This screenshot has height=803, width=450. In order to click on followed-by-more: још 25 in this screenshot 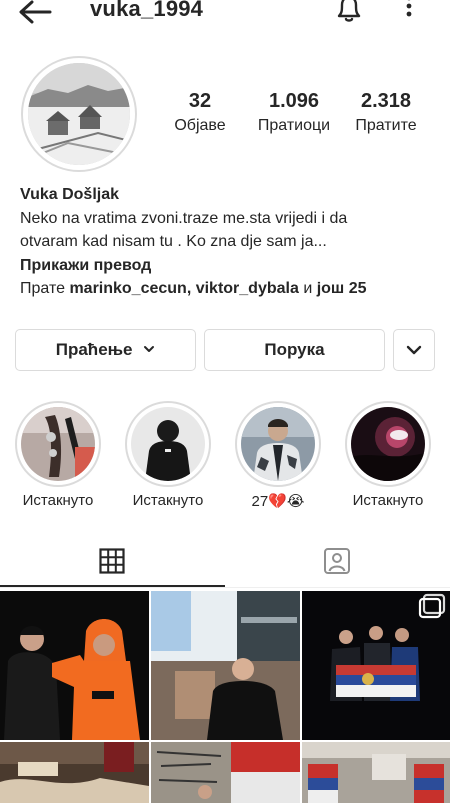, I will do `click(342, 288)`.